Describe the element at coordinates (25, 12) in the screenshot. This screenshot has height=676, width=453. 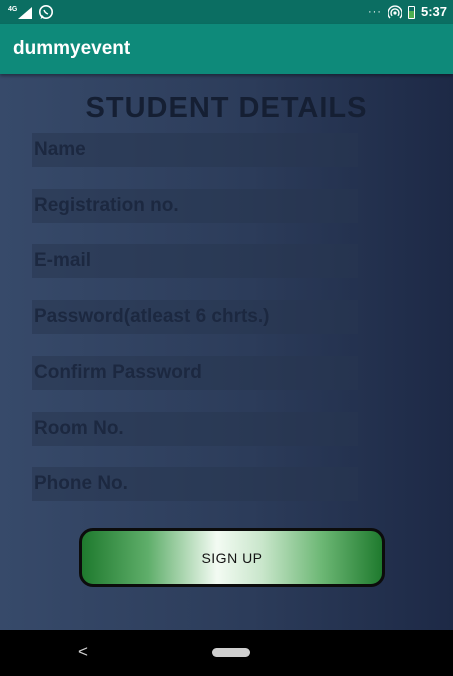
I see `signal-icon` at that location.